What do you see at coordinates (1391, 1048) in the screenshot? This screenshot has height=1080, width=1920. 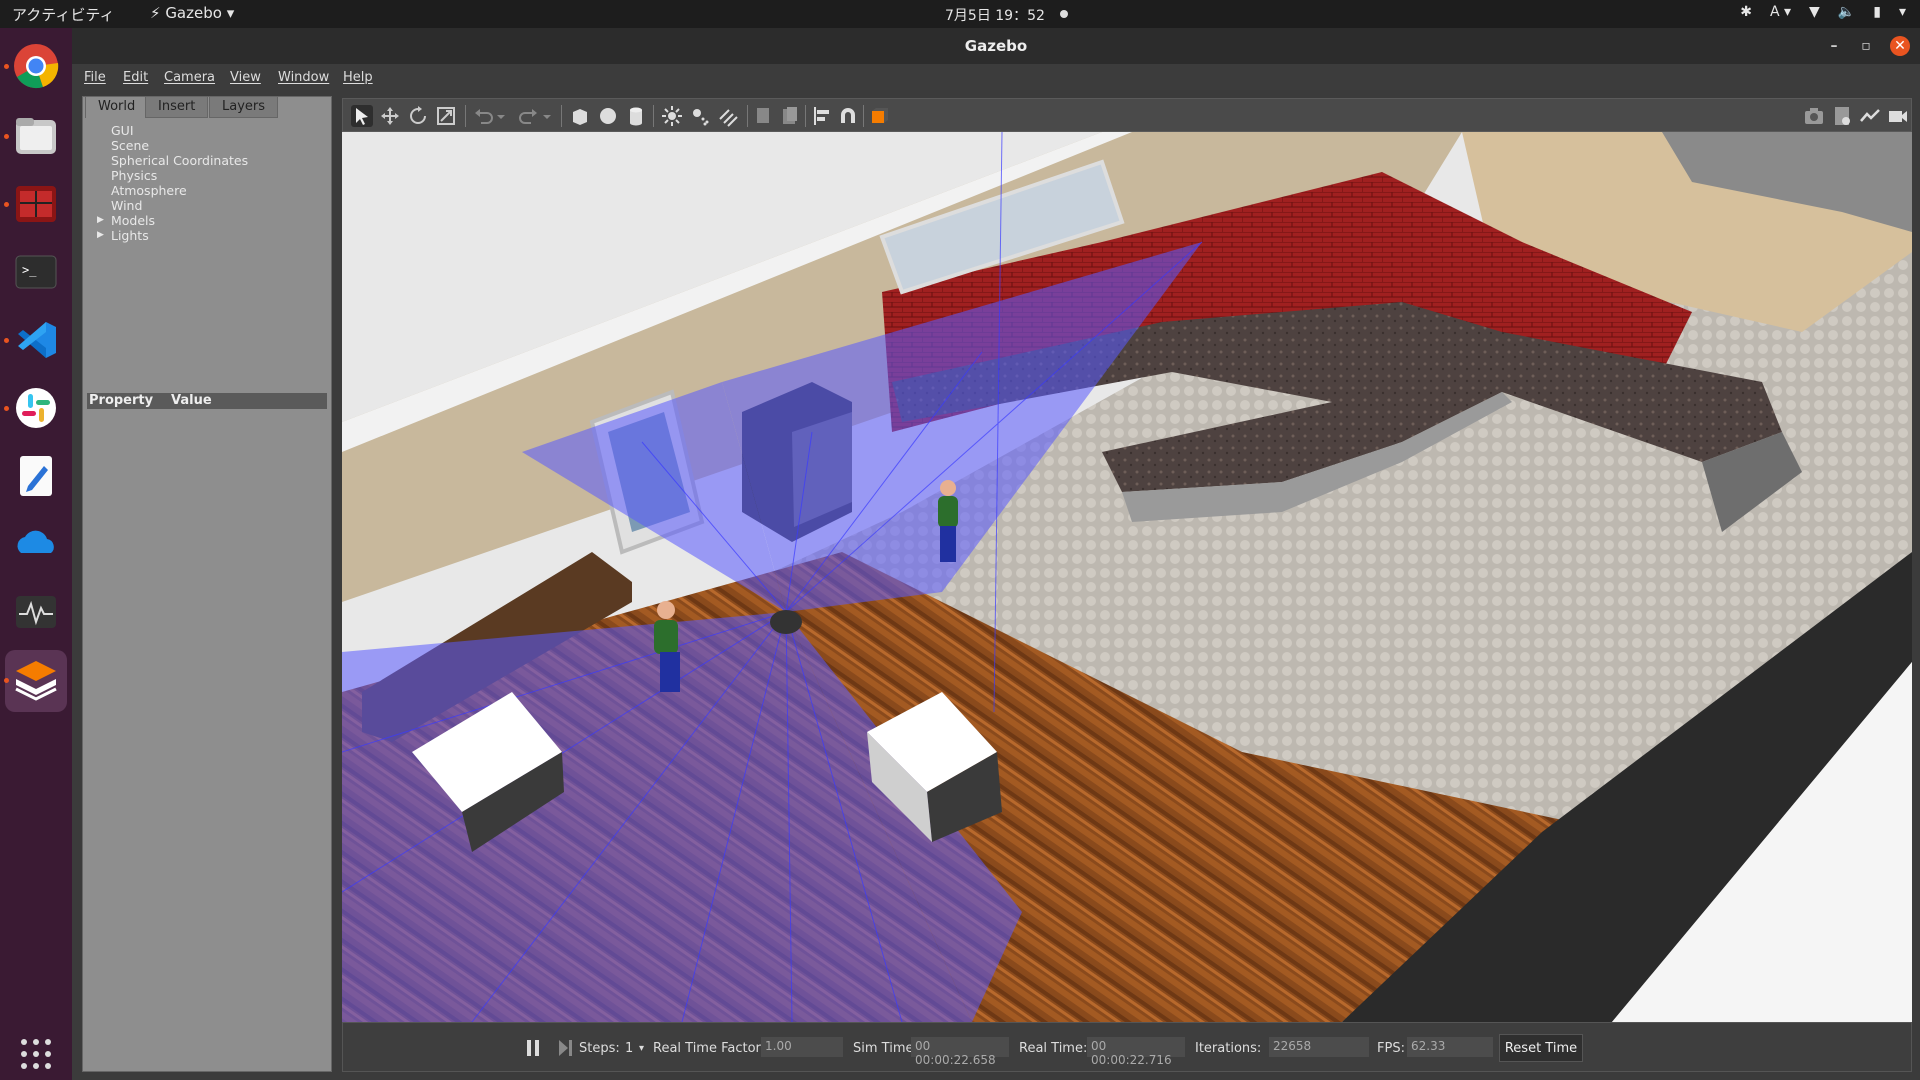 I see `fps-label: FPS:` at bounding box center [1391, 1048].